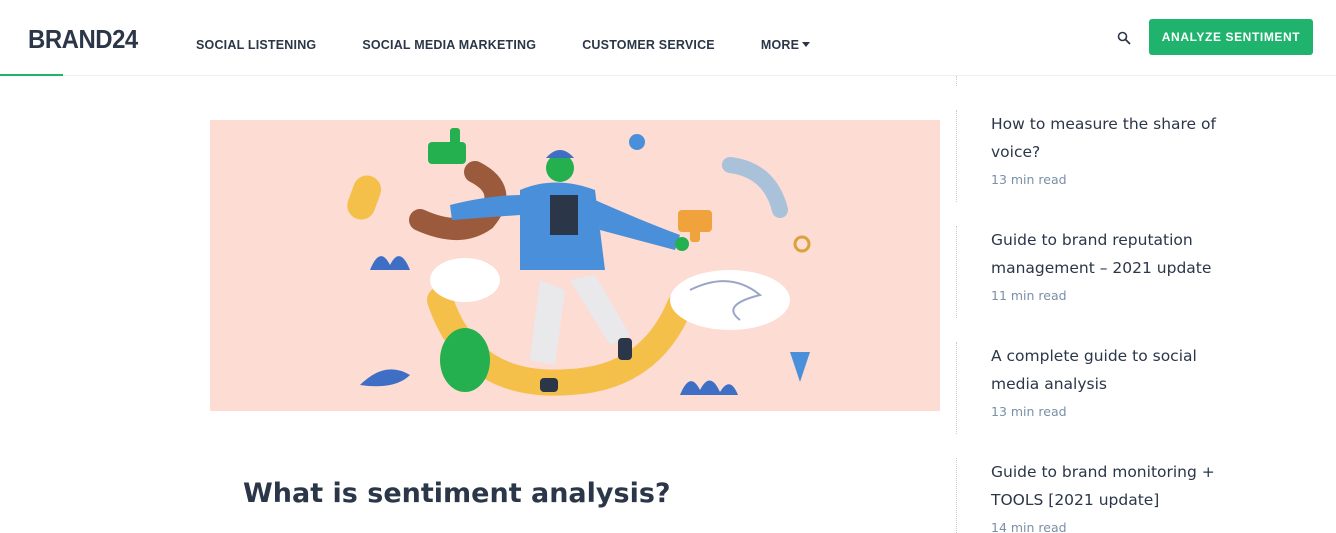 This screenshot has width=1336, height=533. I want to click on caret-down-icon, so click(806, 44).